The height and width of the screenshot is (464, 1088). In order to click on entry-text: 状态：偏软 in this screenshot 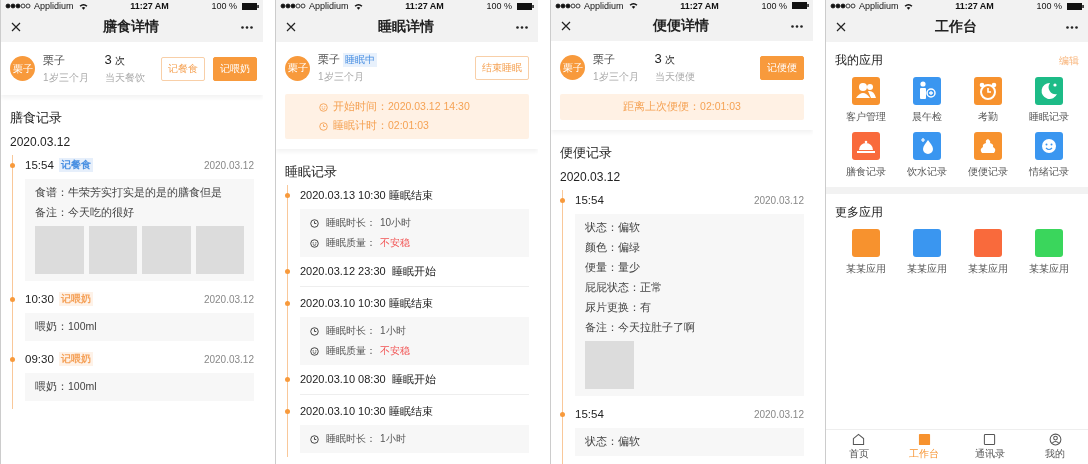, I will do `click(613, 442)`.